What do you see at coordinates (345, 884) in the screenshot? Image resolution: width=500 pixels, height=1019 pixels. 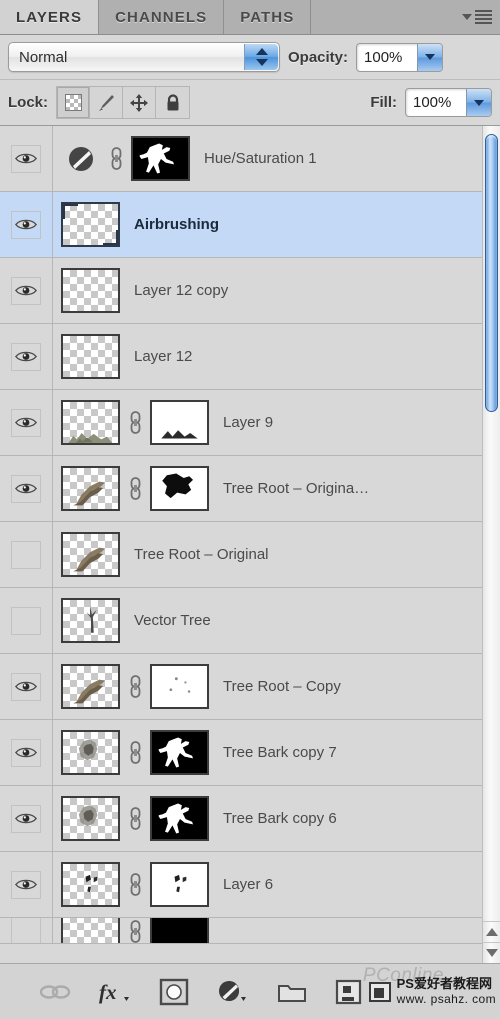 I see `layer-name: Layer 6` at bounding box center [345, 884].